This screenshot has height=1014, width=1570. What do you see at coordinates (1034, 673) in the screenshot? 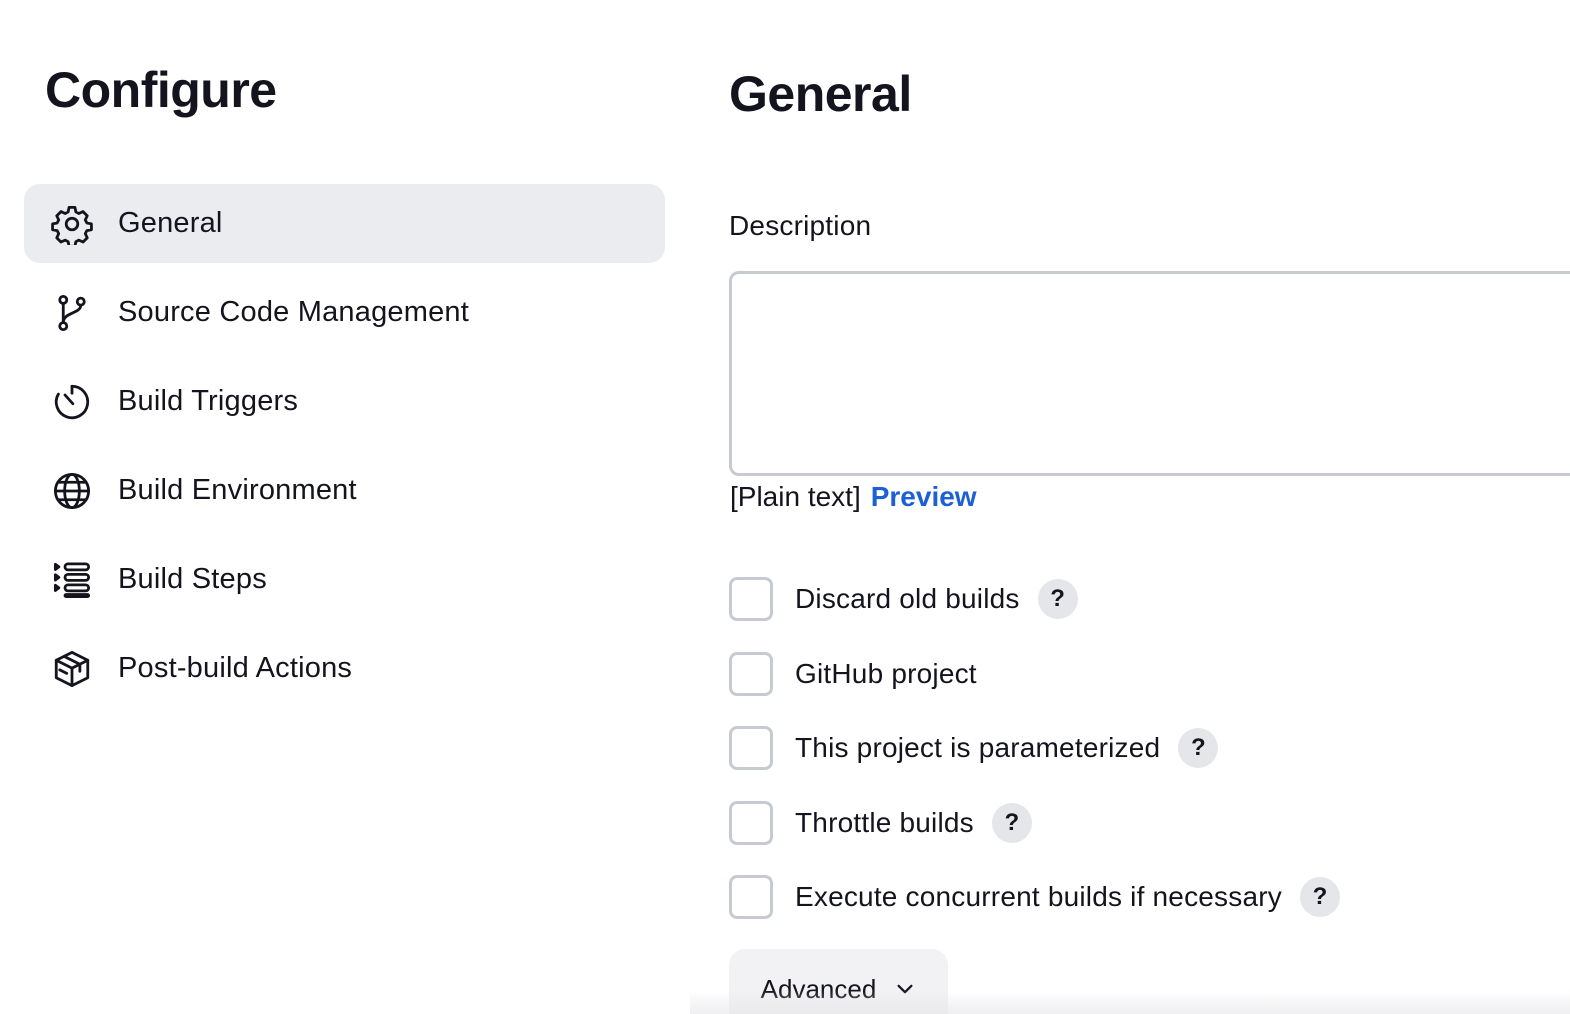
I see `option-github-project: GitHub project` at bounding box center [1034, 673].